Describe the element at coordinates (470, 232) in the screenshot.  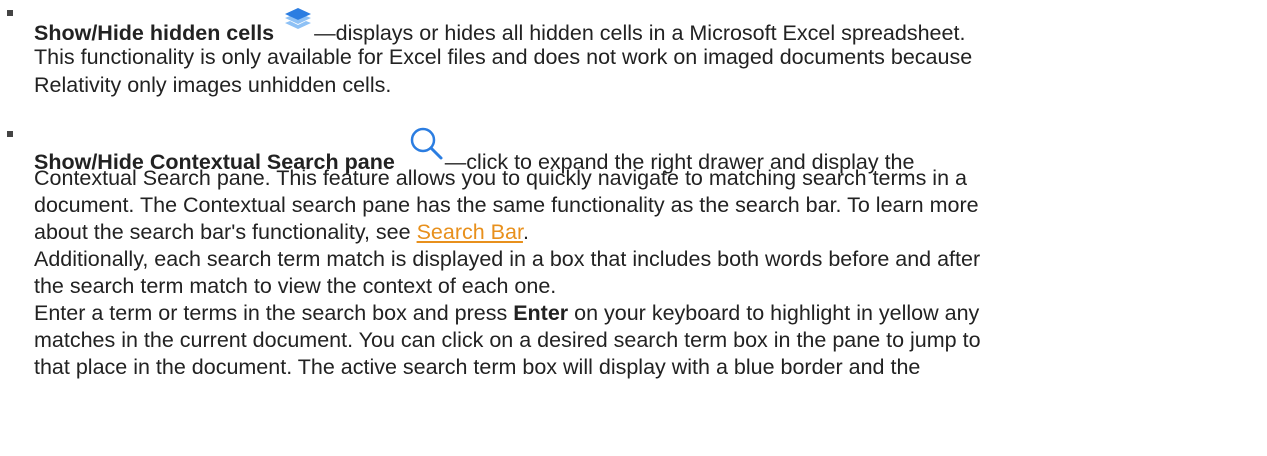
I see `search-bar-link: Search Bar` at that location.